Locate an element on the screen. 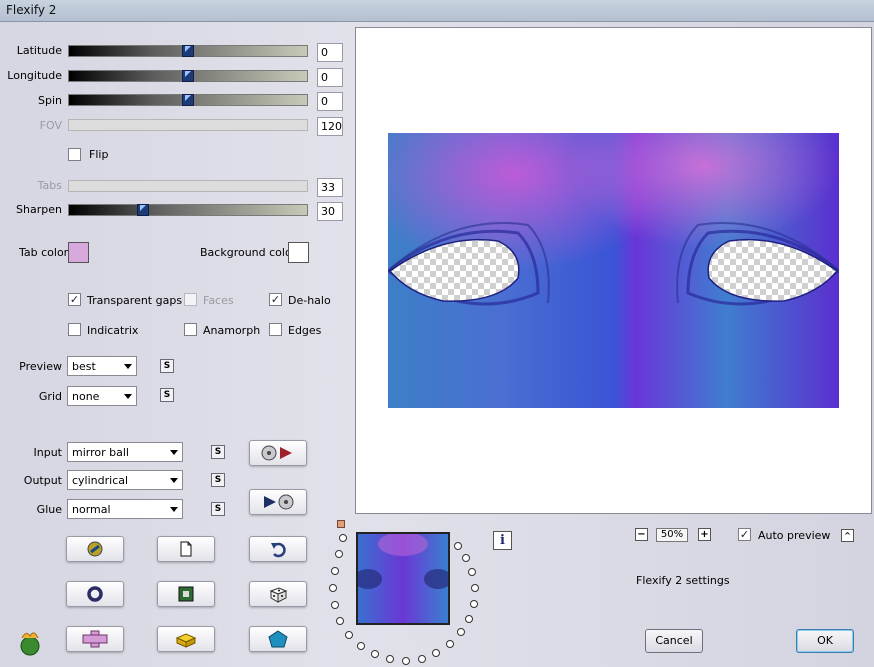 The width and height of the screenshot is (874, 667). glue-label: Glue is located at coordinates (49, 509).